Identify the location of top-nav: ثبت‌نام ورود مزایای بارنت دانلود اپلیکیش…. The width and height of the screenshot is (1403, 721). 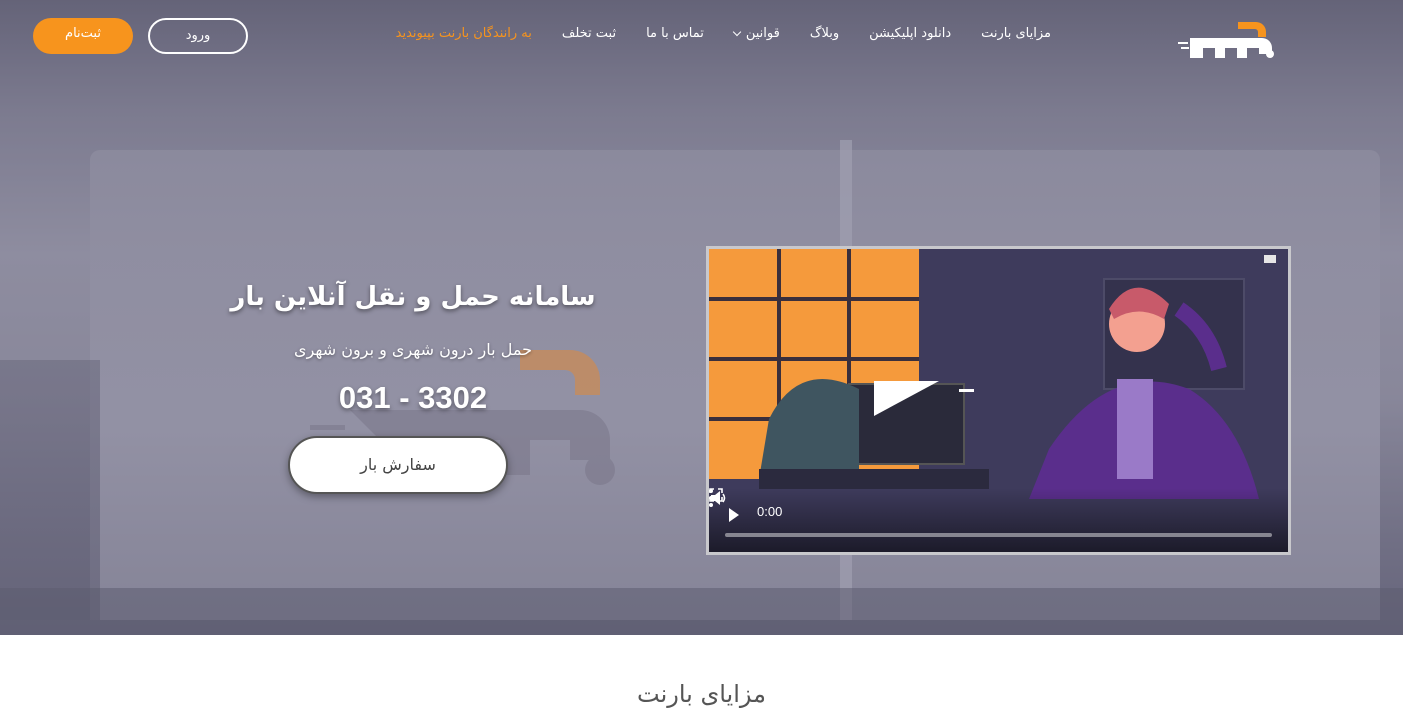
(701, 36).